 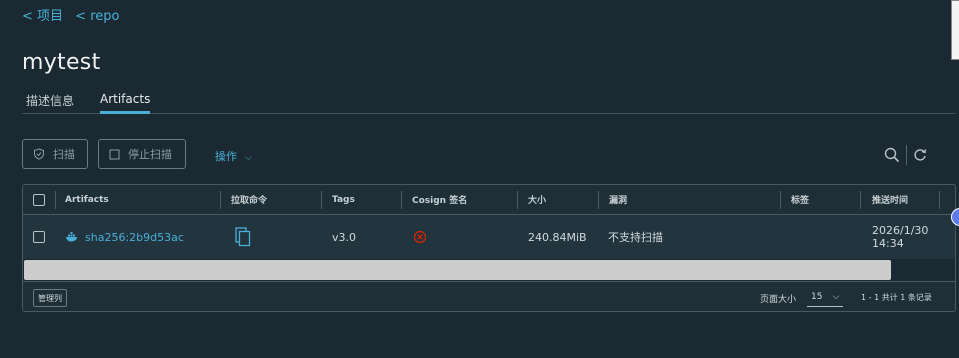 What do you see at coordinates (343, 199) in the screenshot?
I see `header-tags: Tags` at bounding box center [343, 199].